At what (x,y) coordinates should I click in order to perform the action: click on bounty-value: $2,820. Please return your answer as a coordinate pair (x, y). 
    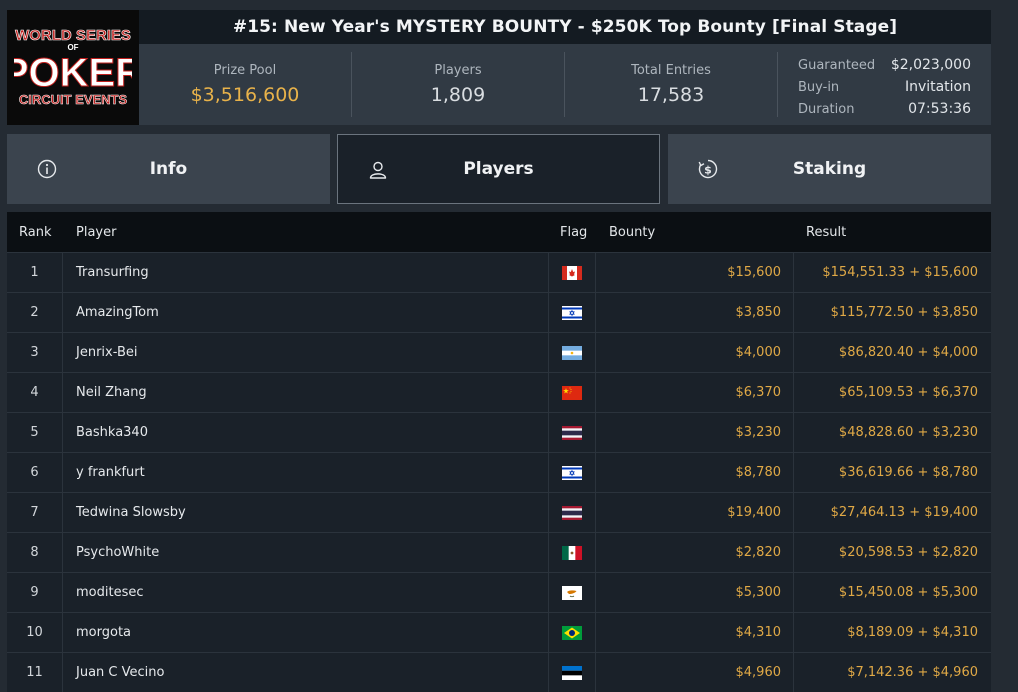
    Looking at the image, I should click on (695, 552).